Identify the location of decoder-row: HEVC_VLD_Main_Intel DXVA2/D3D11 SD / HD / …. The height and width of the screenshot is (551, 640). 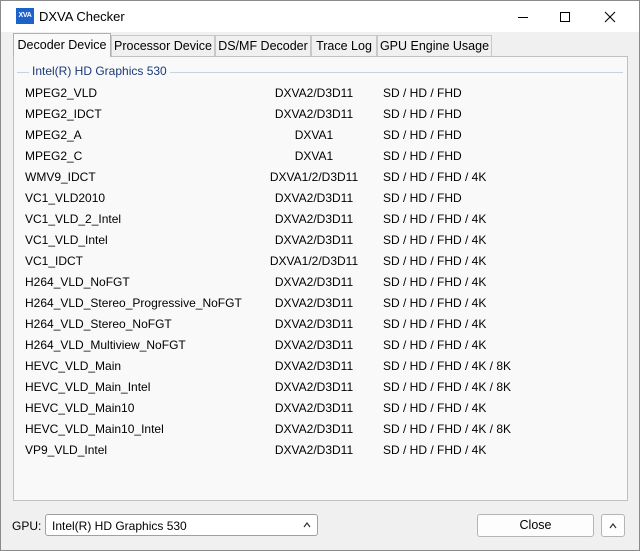
(320, 387).